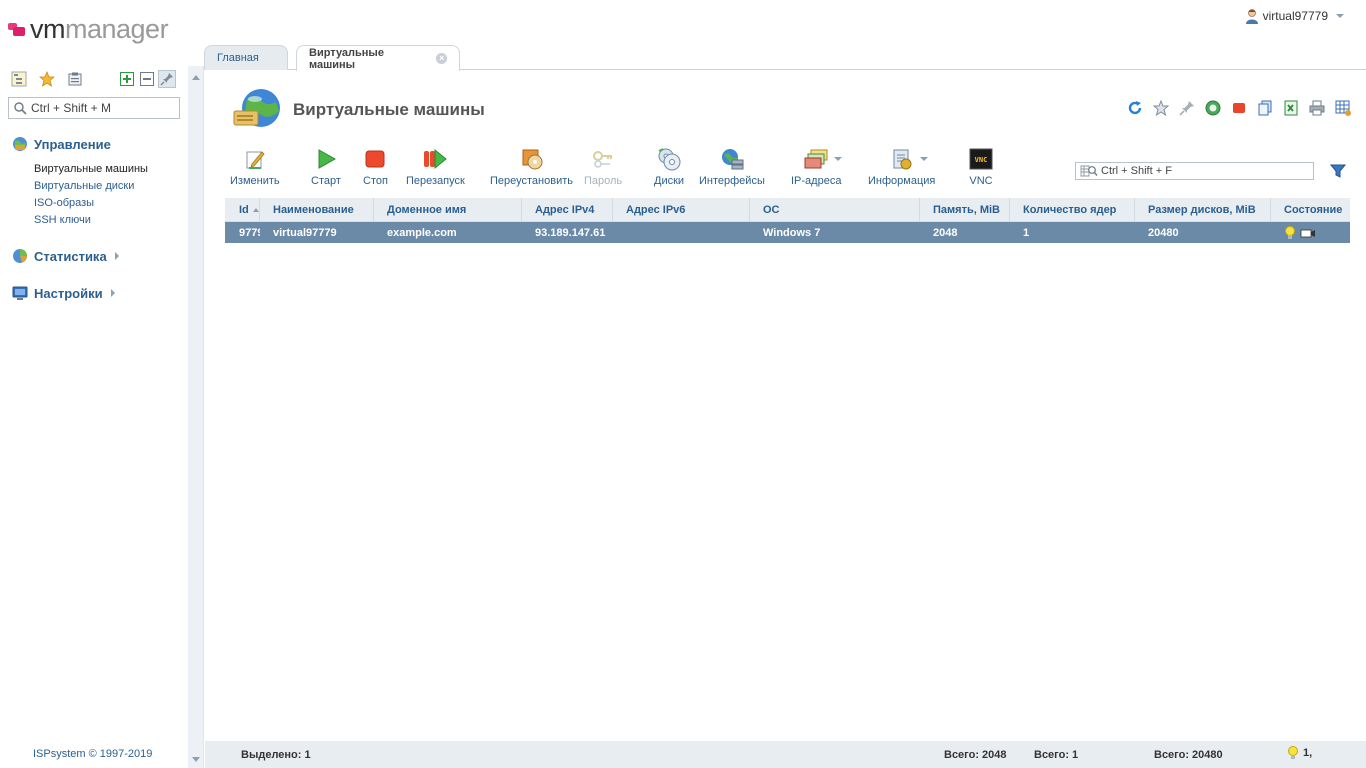  What do you see at coordinates (75, 79) in the screenshot?
I see `clipboard-icon` at bounding box center [75, 79].